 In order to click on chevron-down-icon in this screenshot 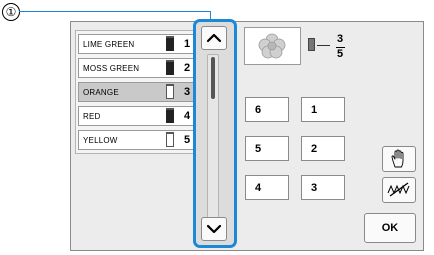, I will do `click(214, 229)`.